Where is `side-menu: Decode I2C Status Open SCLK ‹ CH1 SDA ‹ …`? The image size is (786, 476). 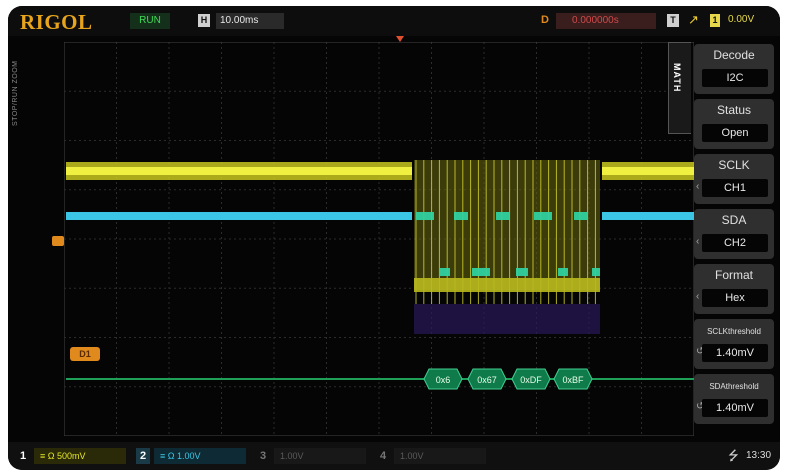 side-menu: Decode I2C Status Open SCLK ‹ CH1 SDA ‹ … is located at coordinates (735, 241).